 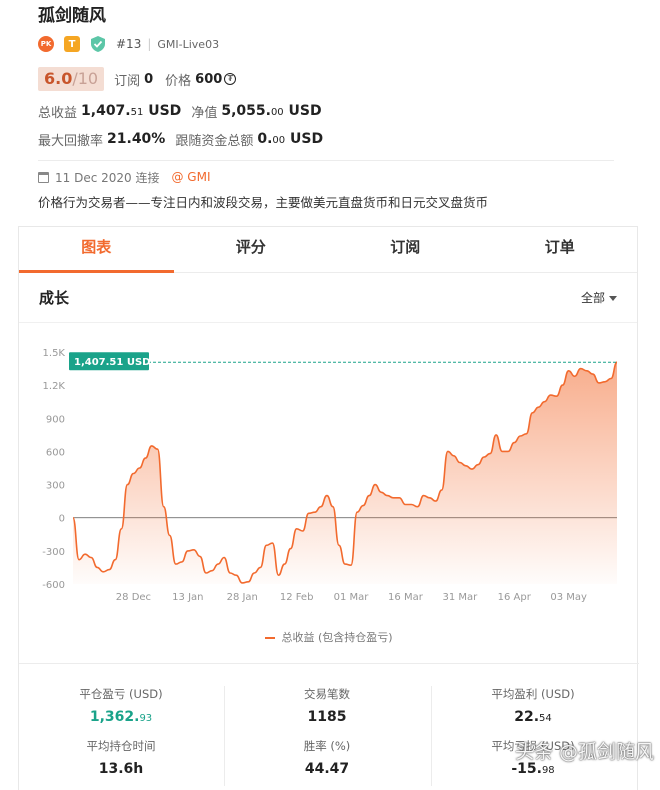 I want to click on chevron-down-icon, so click(x=613, y=298).